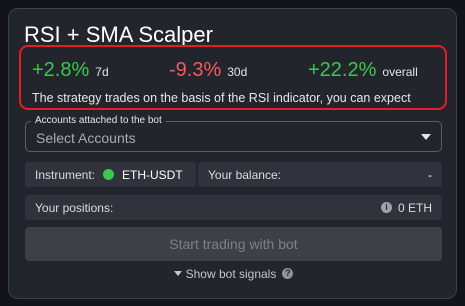  I want to click on instrument-row: Instrument: ETH-USDT, so click(110, 174).